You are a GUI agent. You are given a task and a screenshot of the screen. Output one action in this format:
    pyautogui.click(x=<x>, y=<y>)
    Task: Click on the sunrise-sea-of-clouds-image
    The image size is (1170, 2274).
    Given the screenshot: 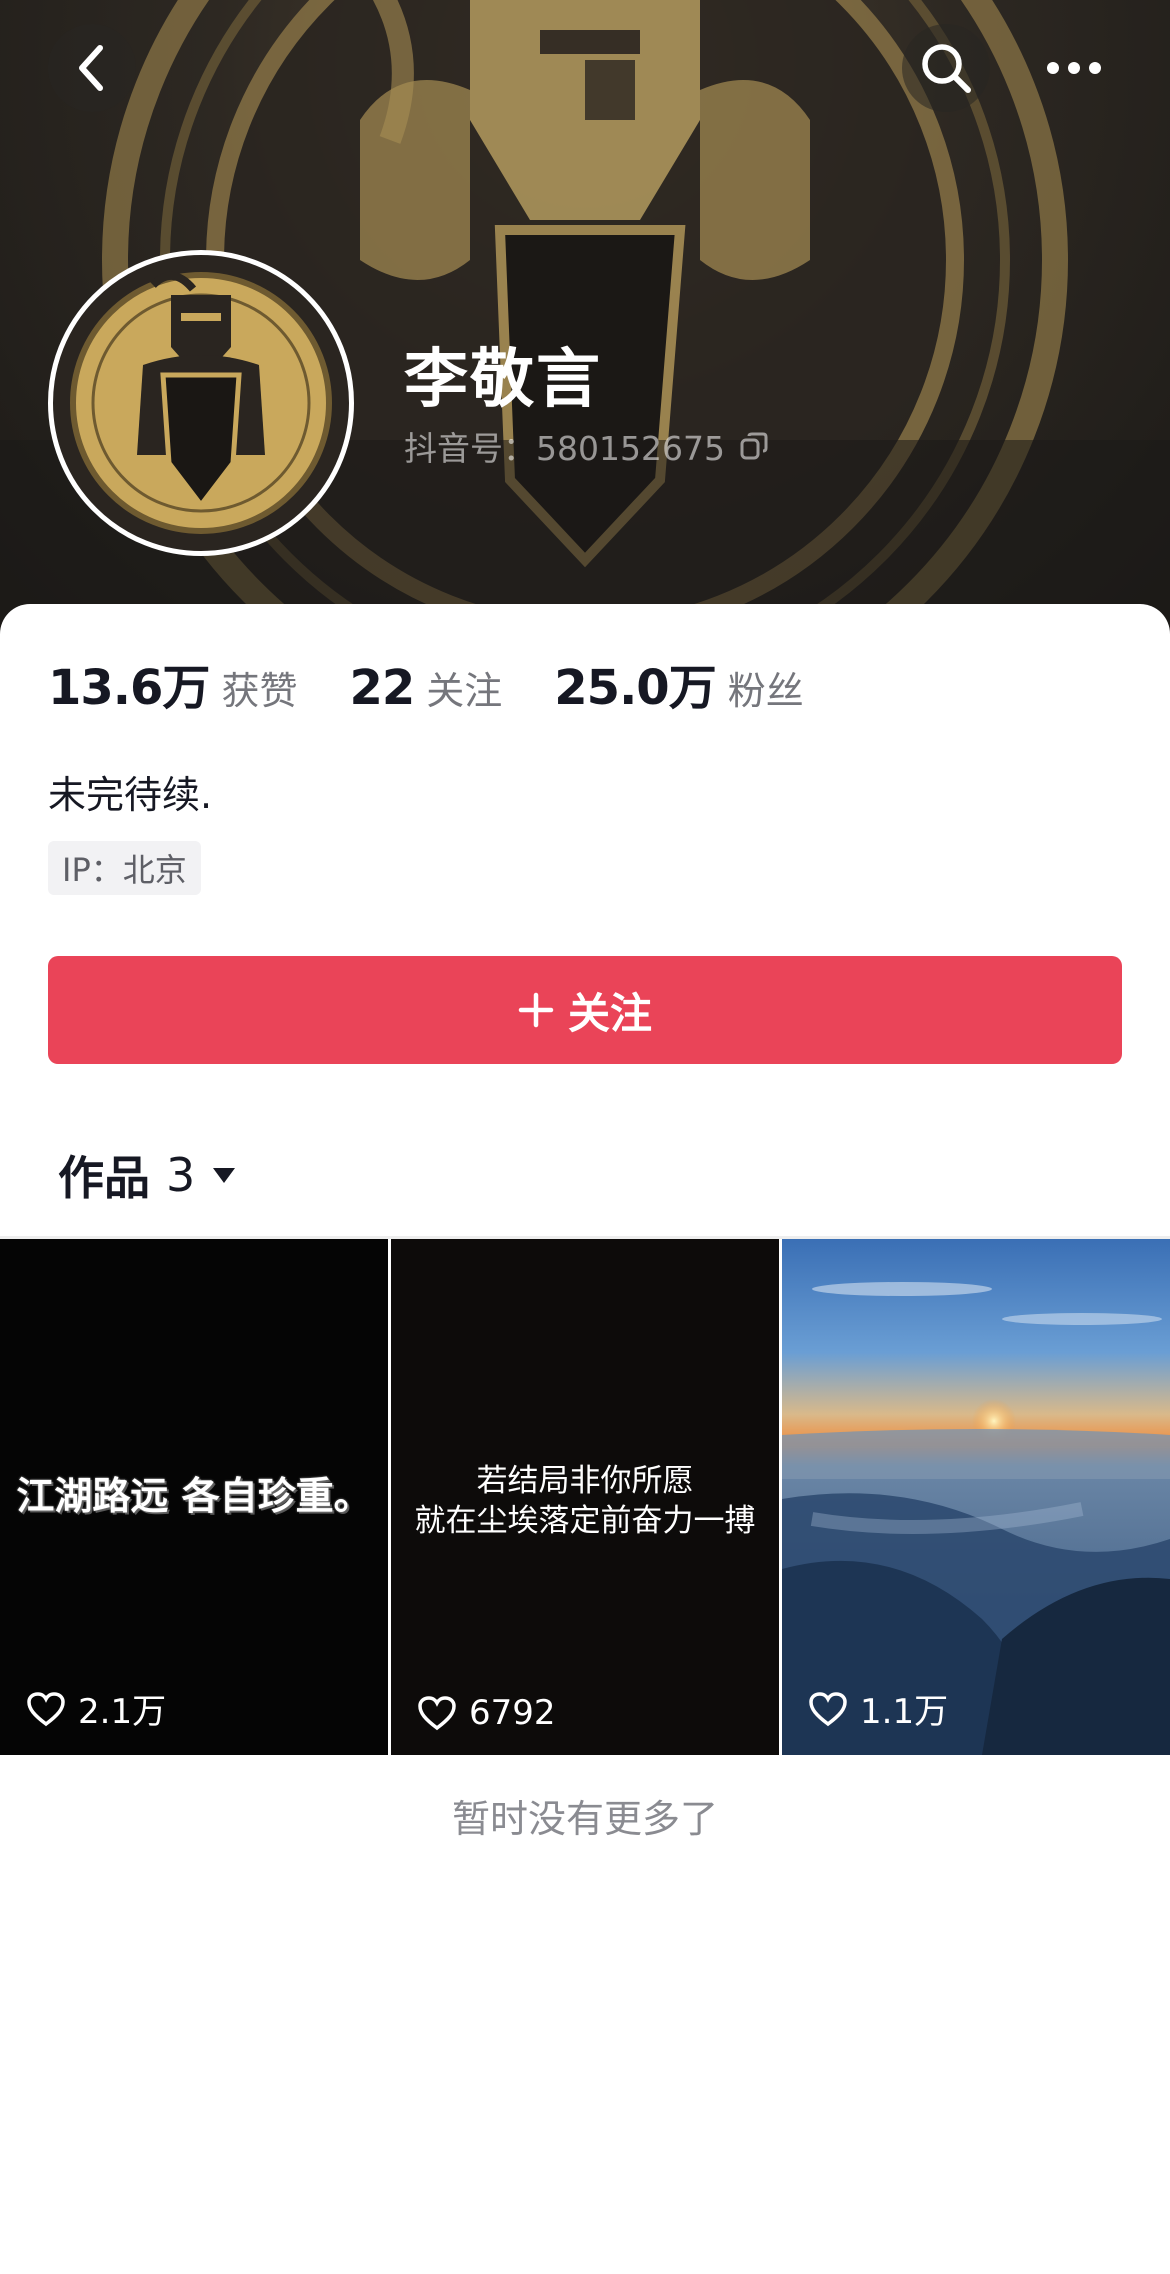 What is the action you would take?
    pyautogui.click(x=976, y=1497)
    